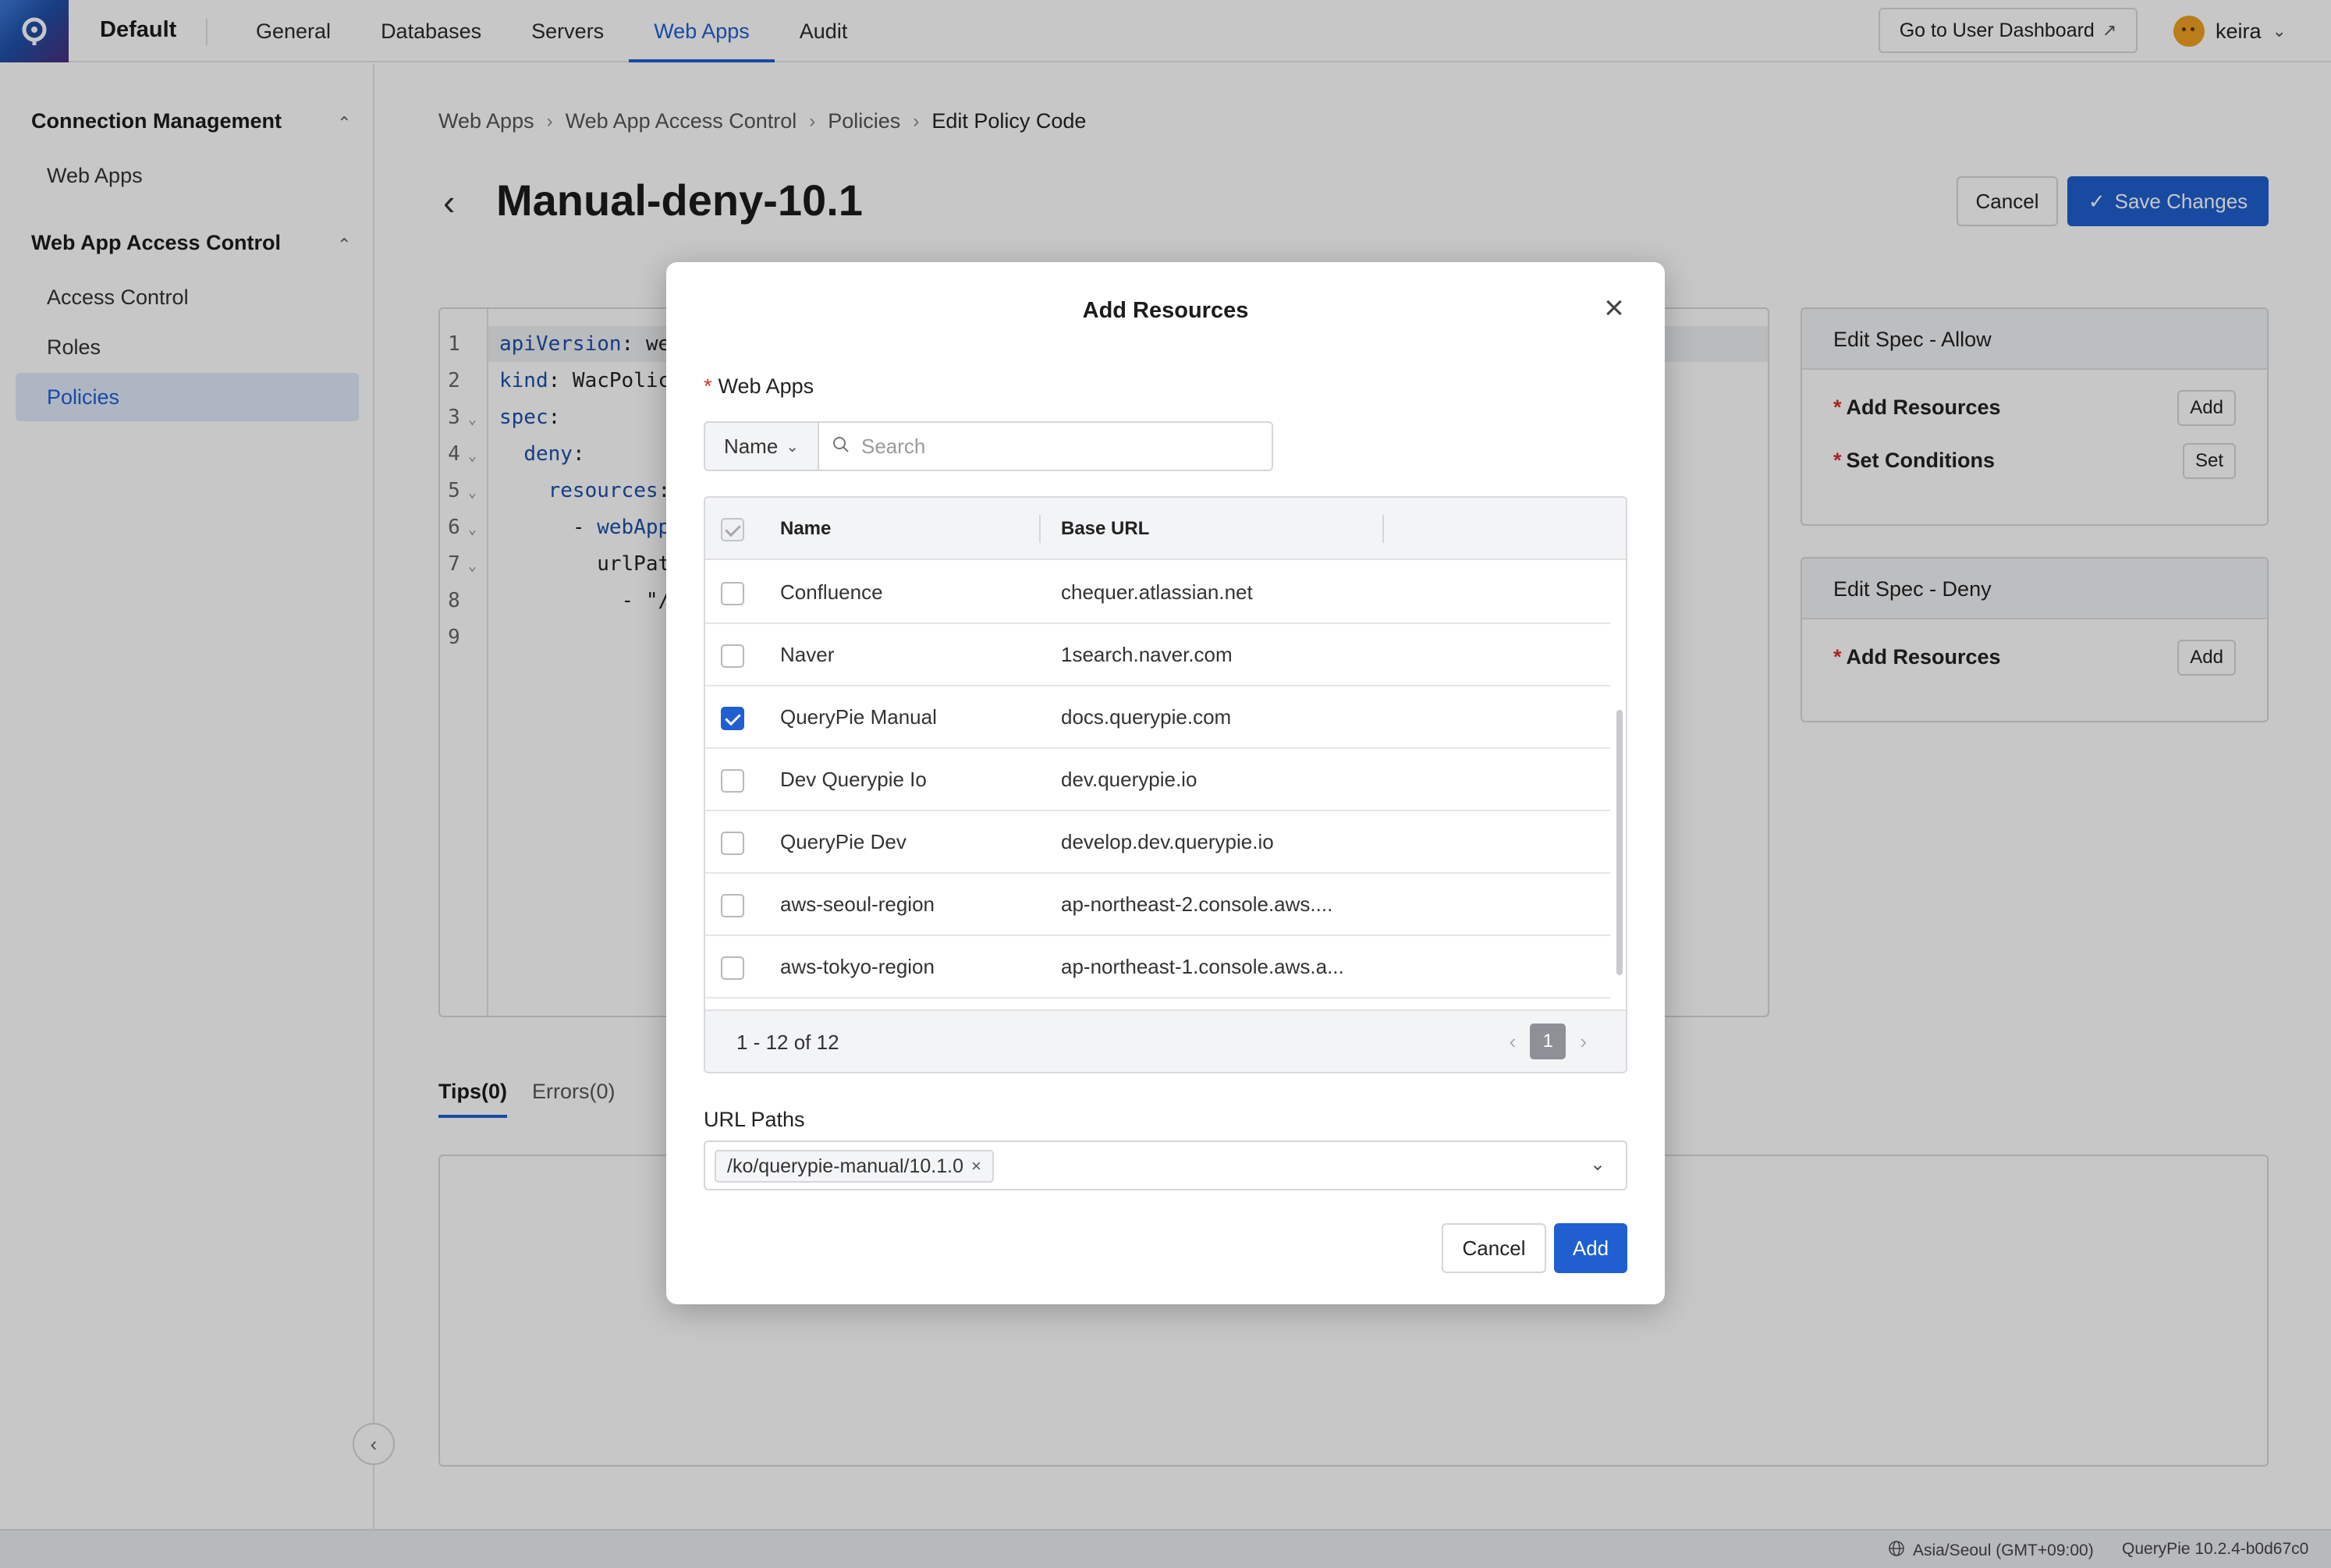  What do you see at coordinates (1614, 309) in the screenshot?
I see `close-icon: ×` at bounding box center [1614, 309].